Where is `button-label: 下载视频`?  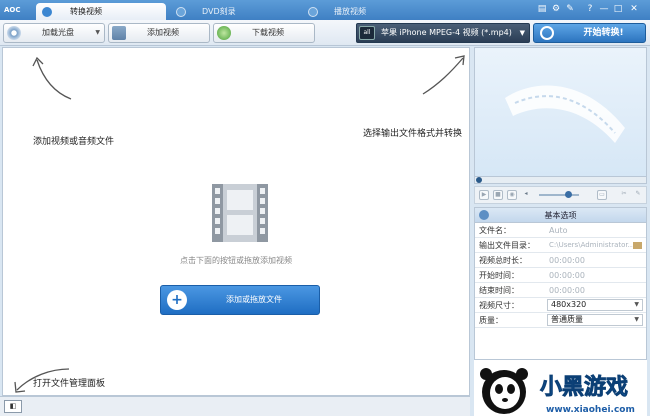 button-label: 下载视频 is located at coordinates (268, 32).